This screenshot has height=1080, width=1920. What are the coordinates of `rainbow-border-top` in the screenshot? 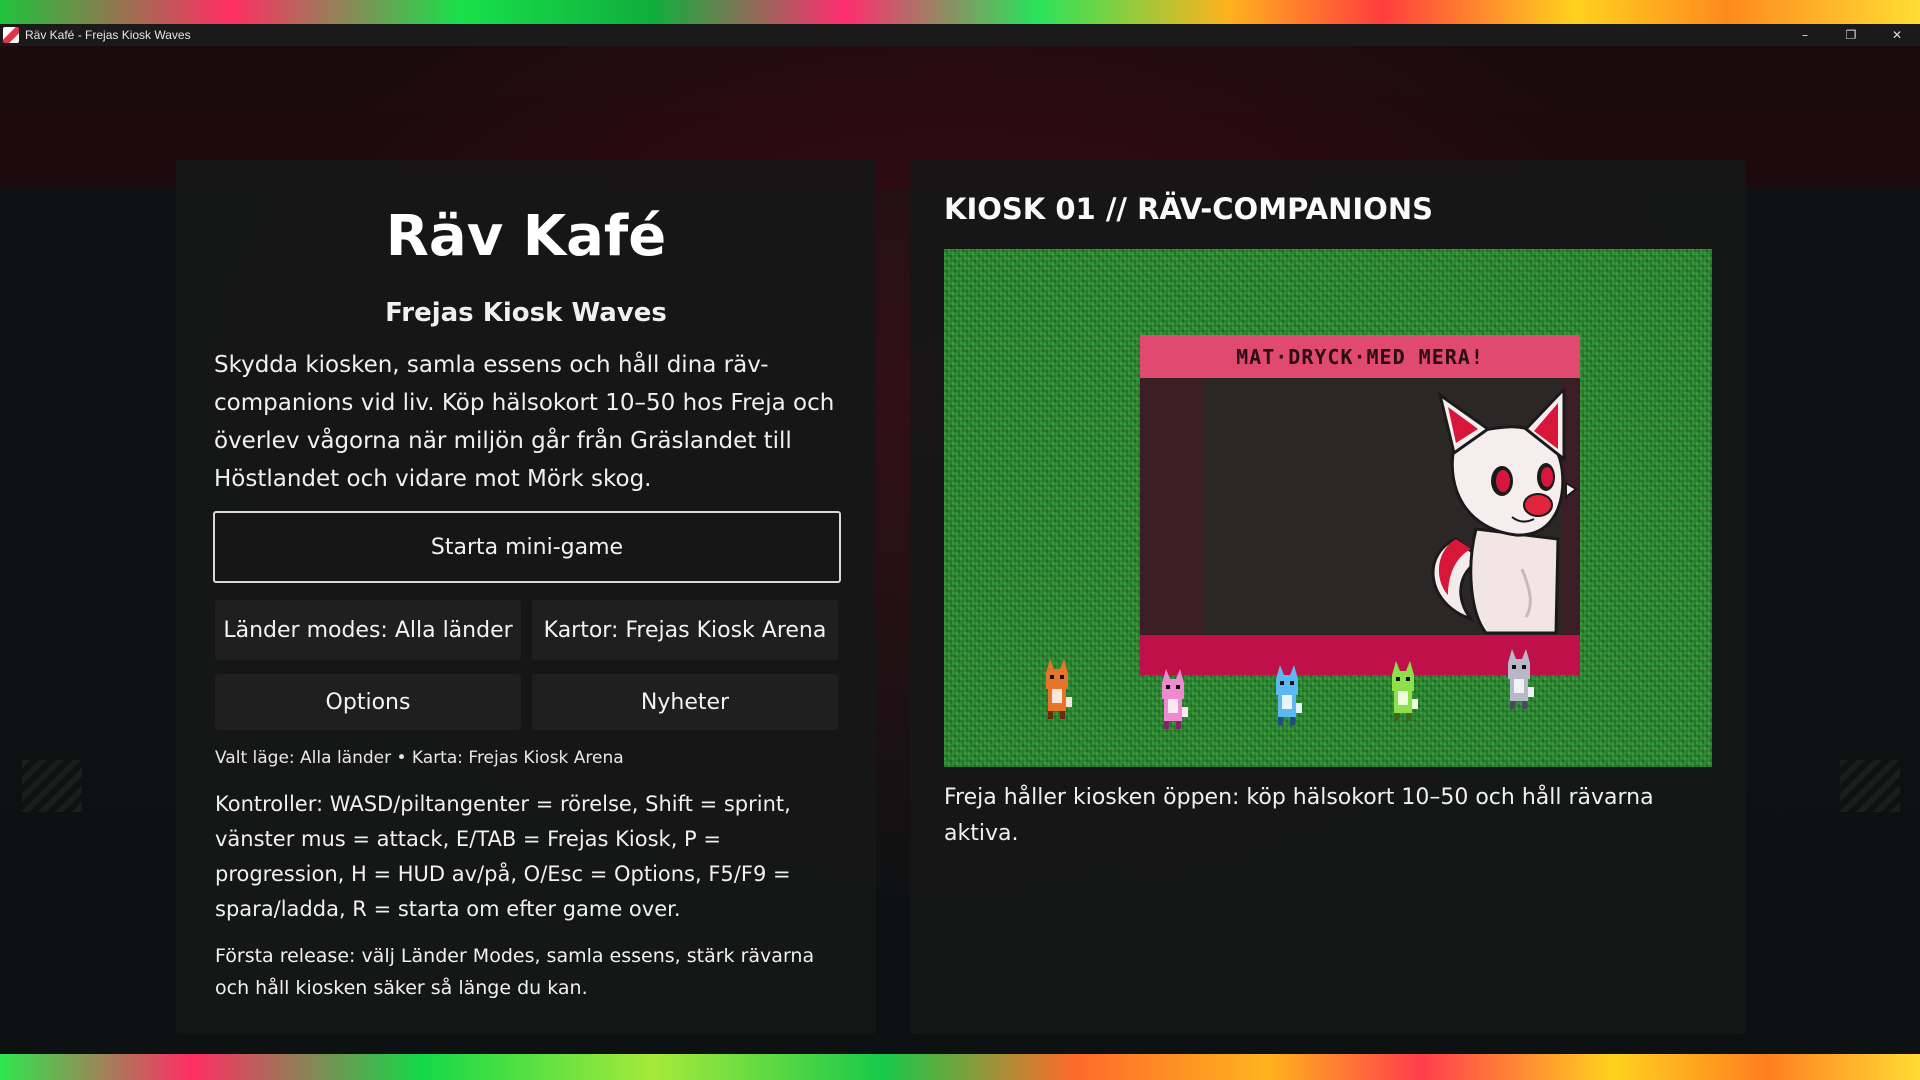 It's located at (960, 12).